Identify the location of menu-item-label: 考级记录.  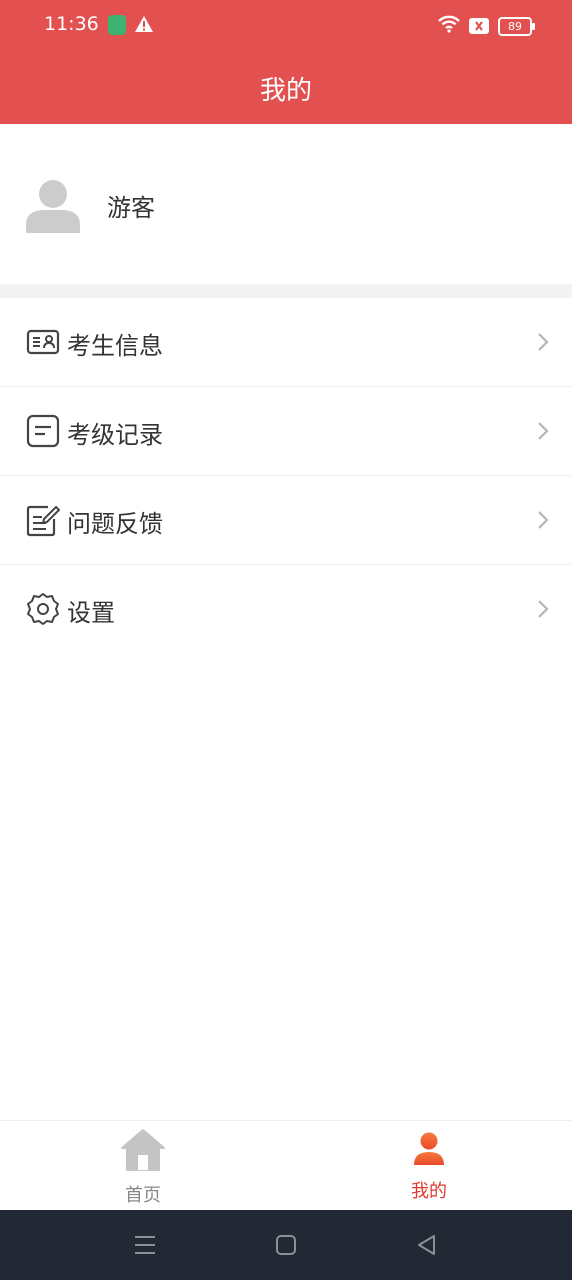
(115, 435).